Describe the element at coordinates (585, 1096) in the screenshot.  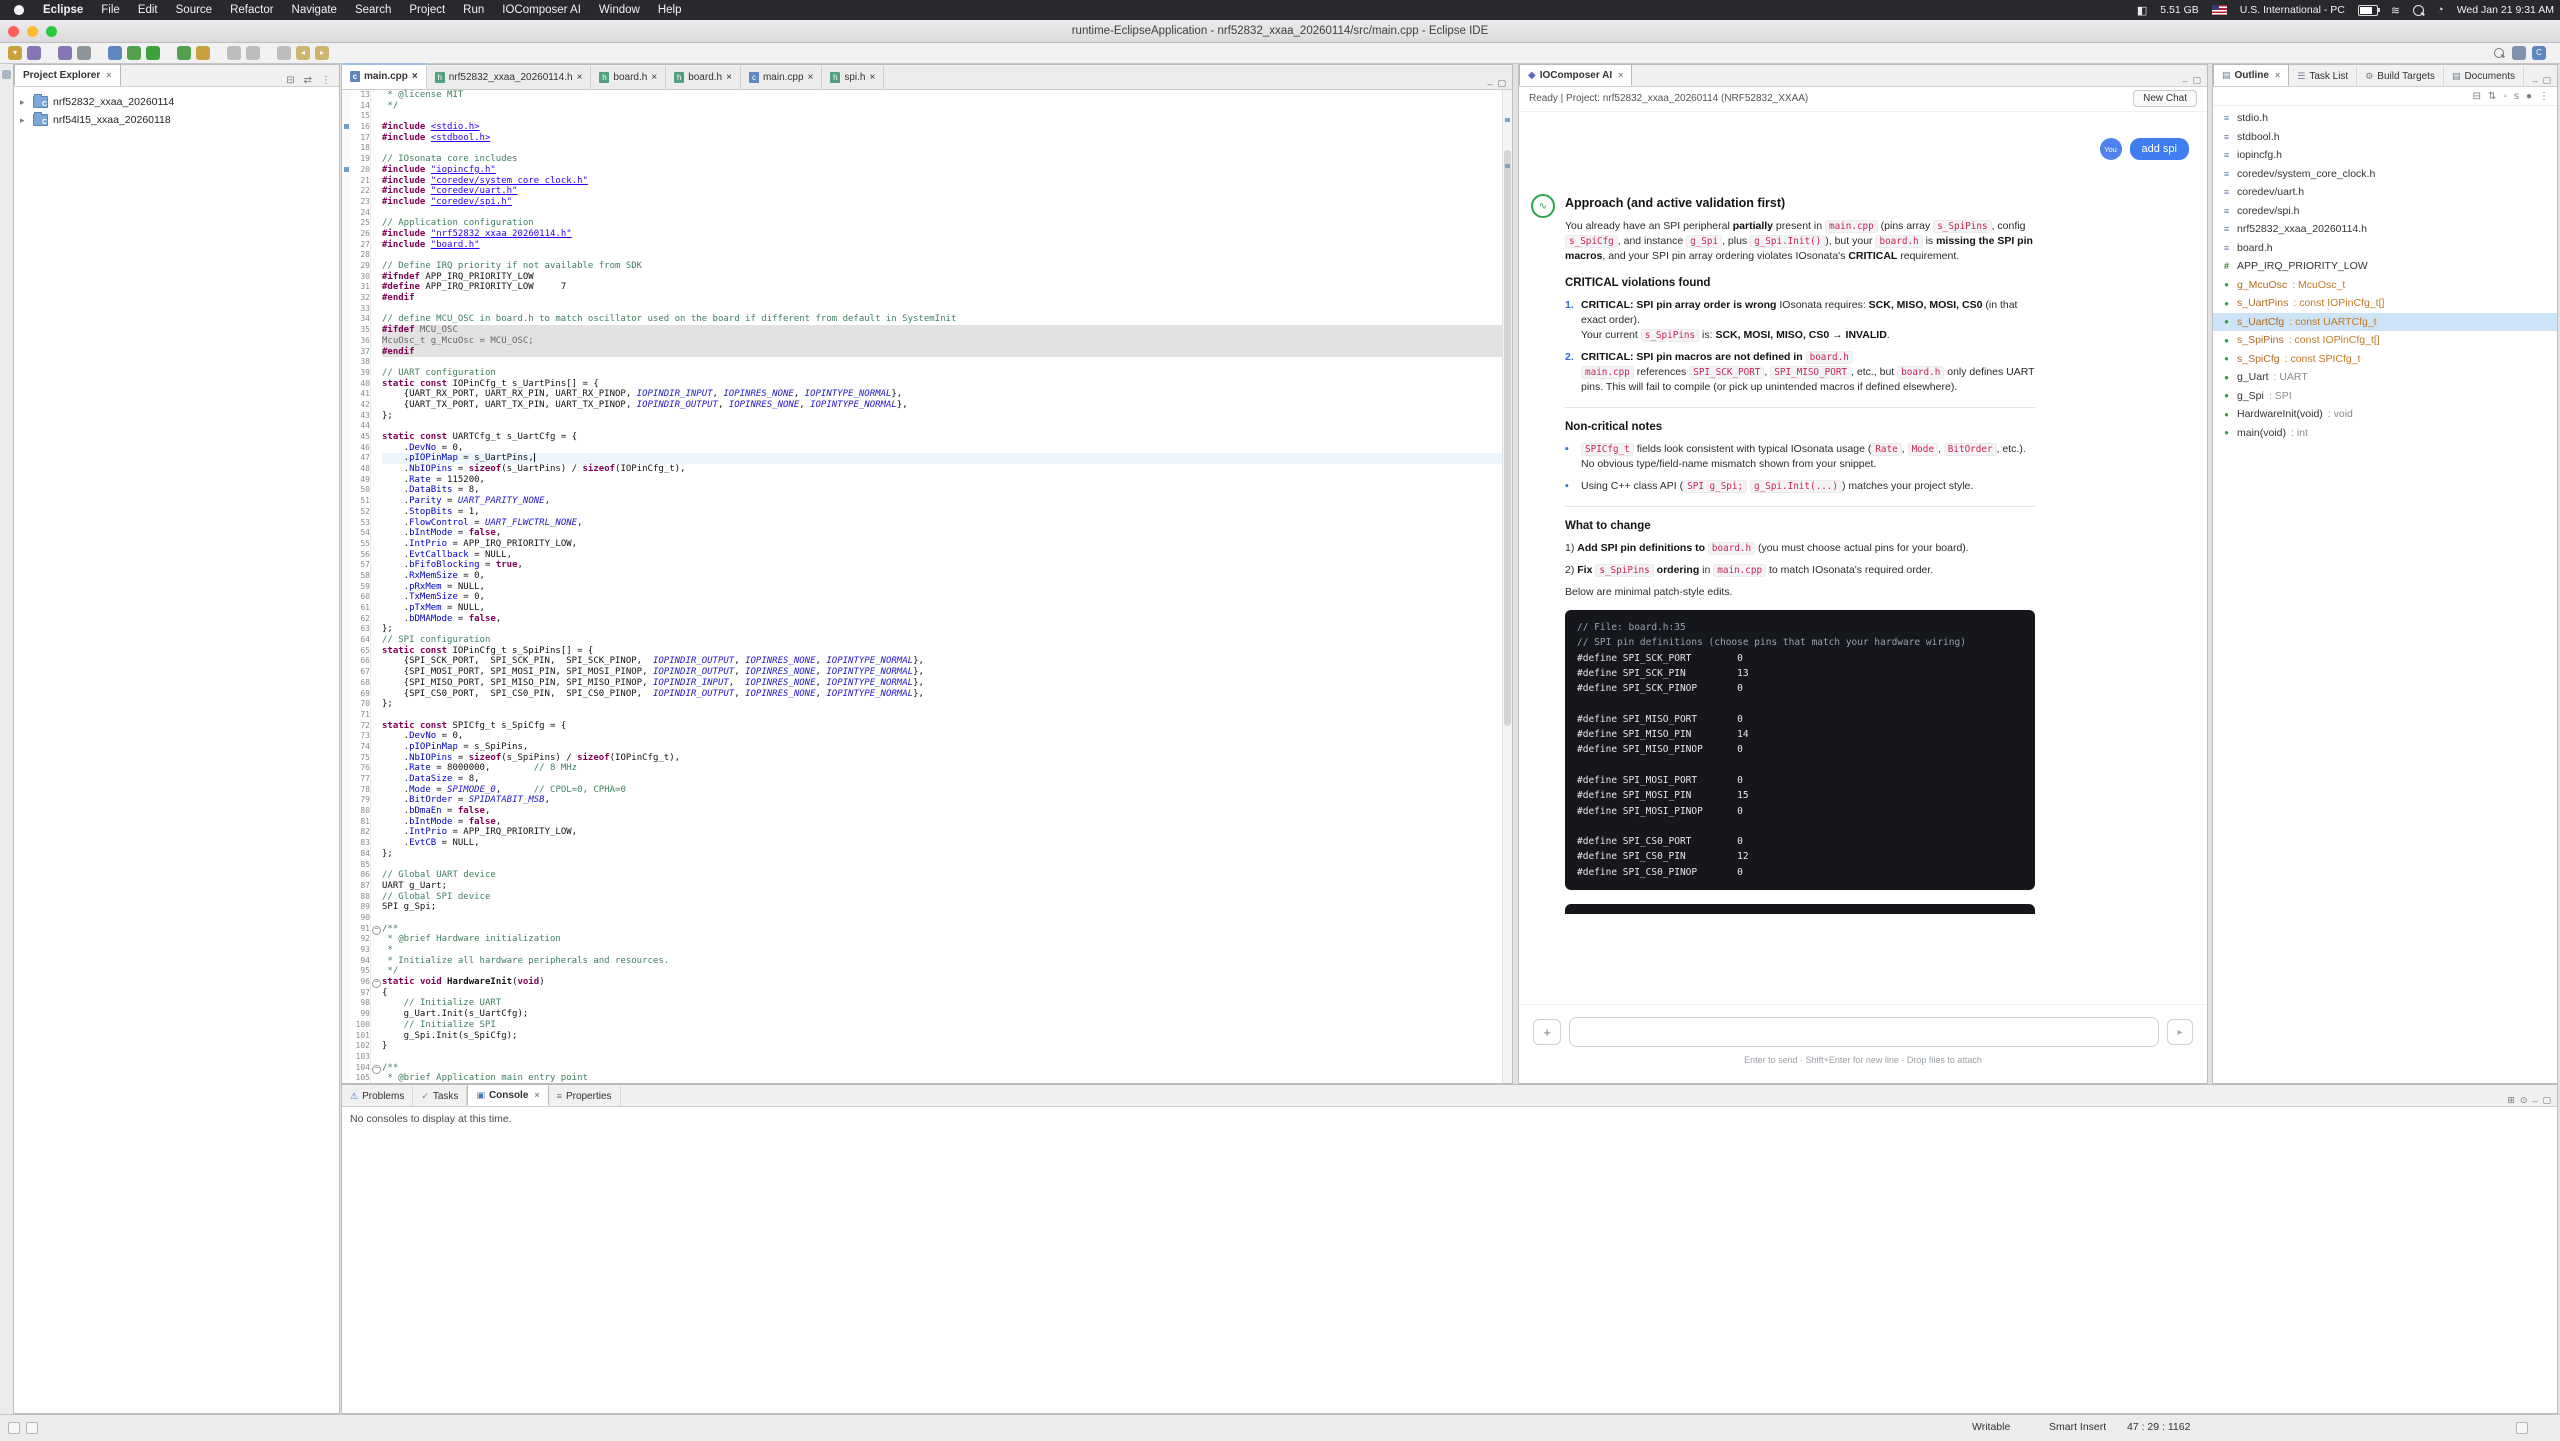
I see `tab-properties: ≡ Properties` at that location.